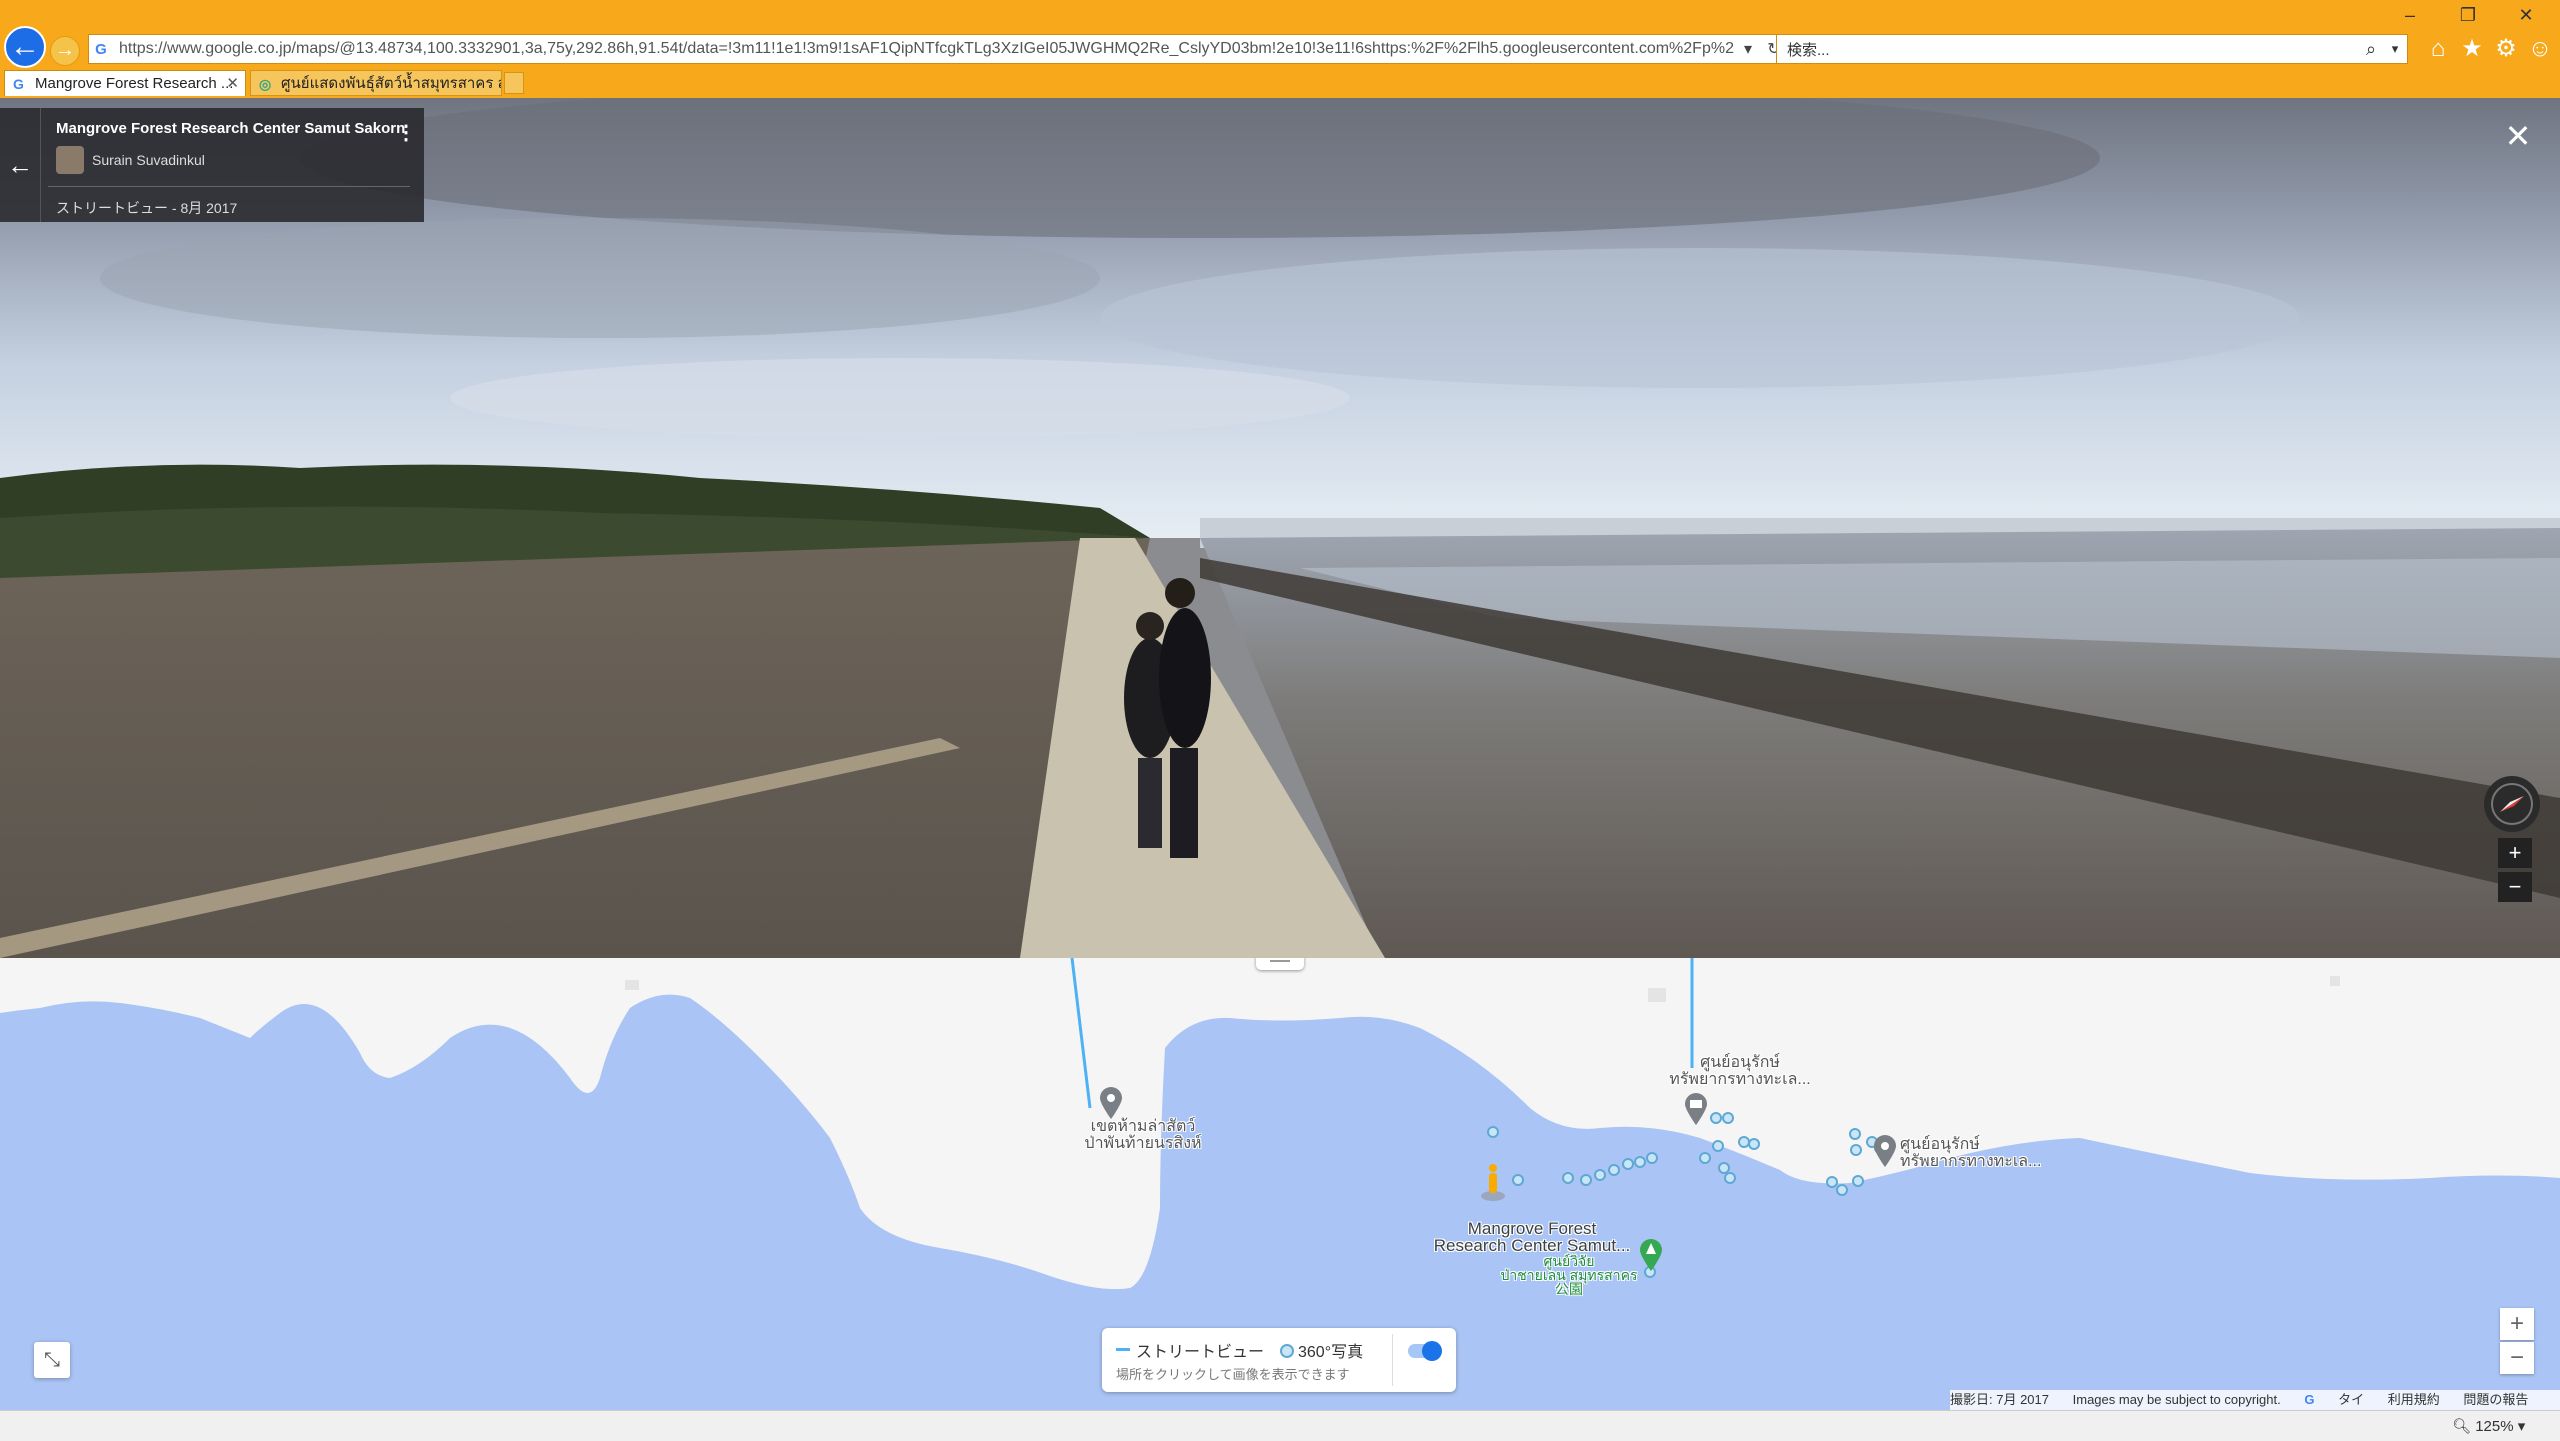 Image resolution: width=2560 pixels, height=1441 pixels. Describe the element at coordinates (1493, 1182) in the screenshot. I see `pegman-icon` at that location.